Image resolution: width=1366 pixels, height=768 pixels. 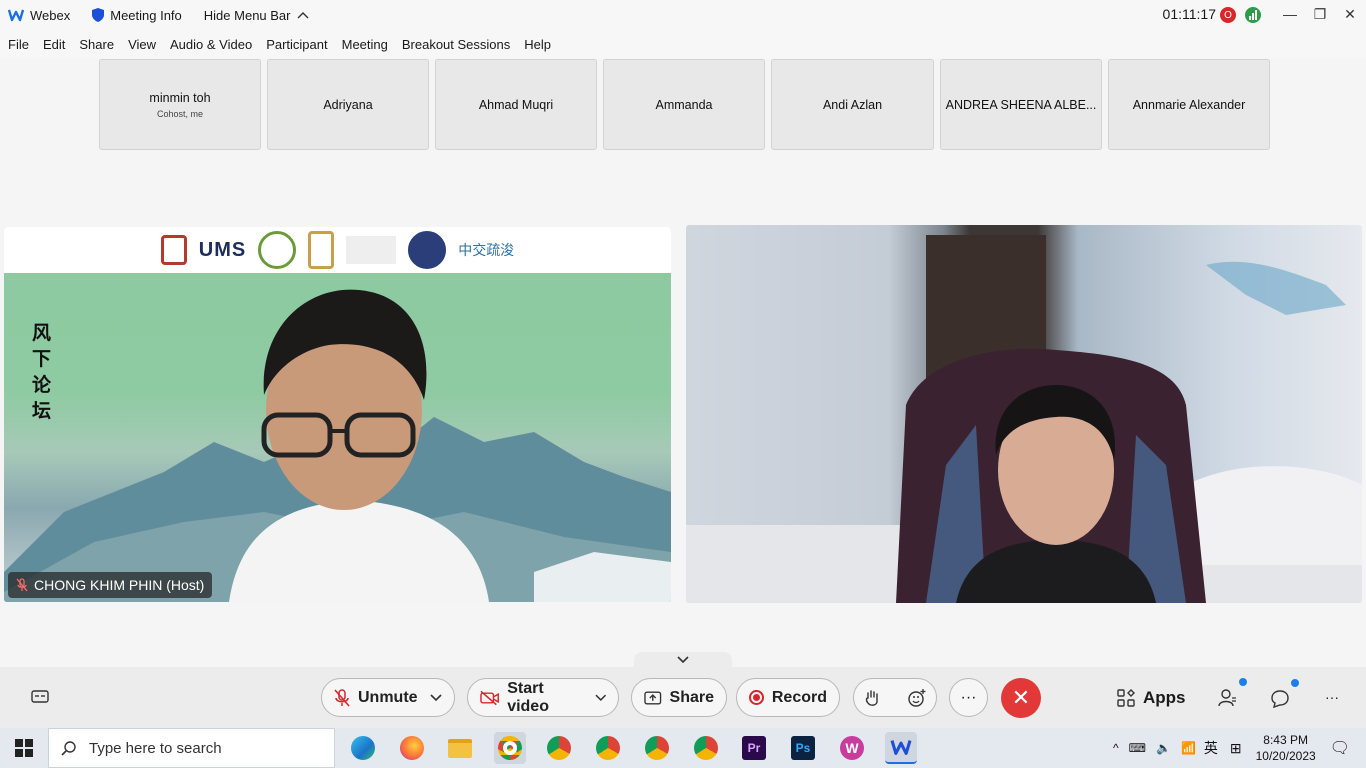 What do you see at coordinates (18, 44) in the screenshot?
I see `menu-file: File` at bounding box center [18, 44].